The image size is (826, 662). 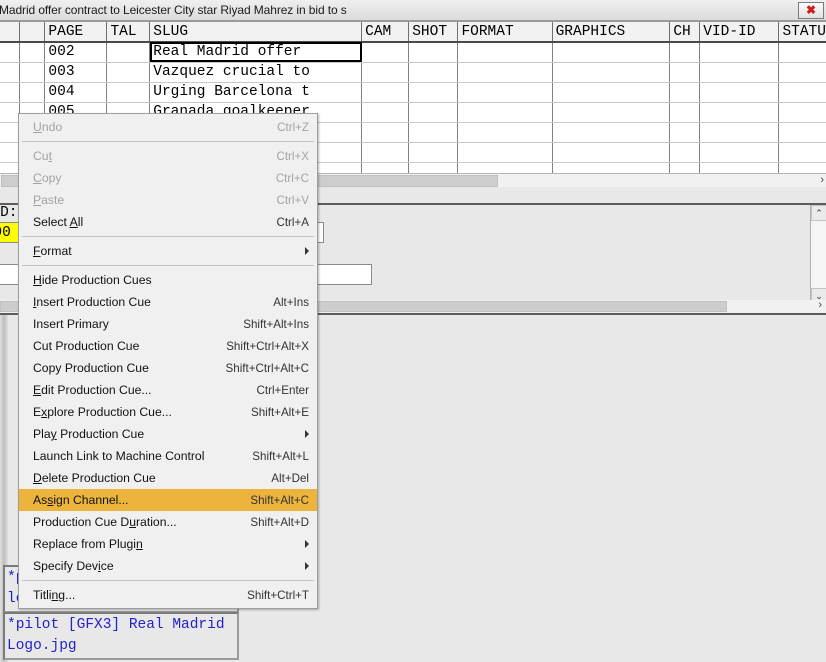 I want to click on menu-item-copy: Copy Ctrl+C, so click(x=168, y=178).